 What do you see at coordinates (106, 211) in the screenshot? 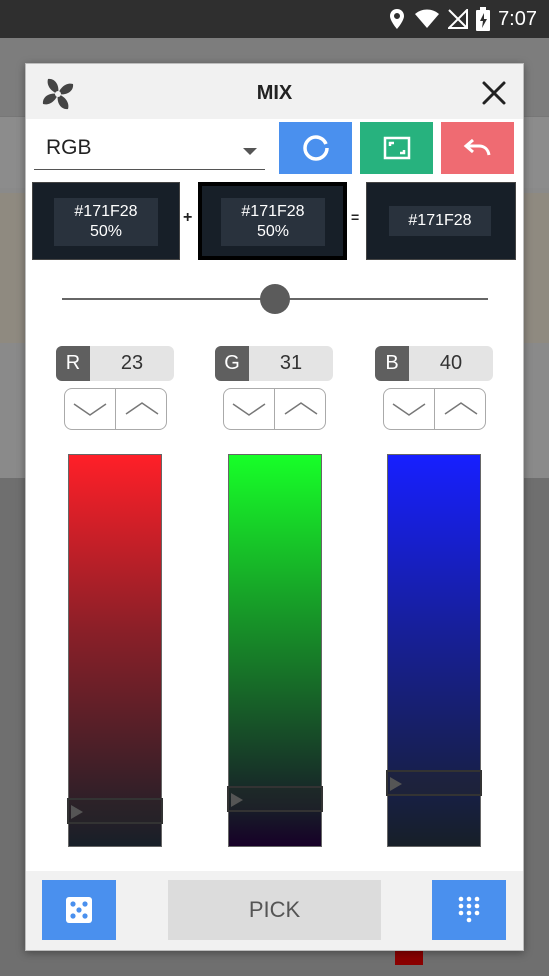
I see `source-color-1-hex: #171F28` at bounding box center [106, 211].